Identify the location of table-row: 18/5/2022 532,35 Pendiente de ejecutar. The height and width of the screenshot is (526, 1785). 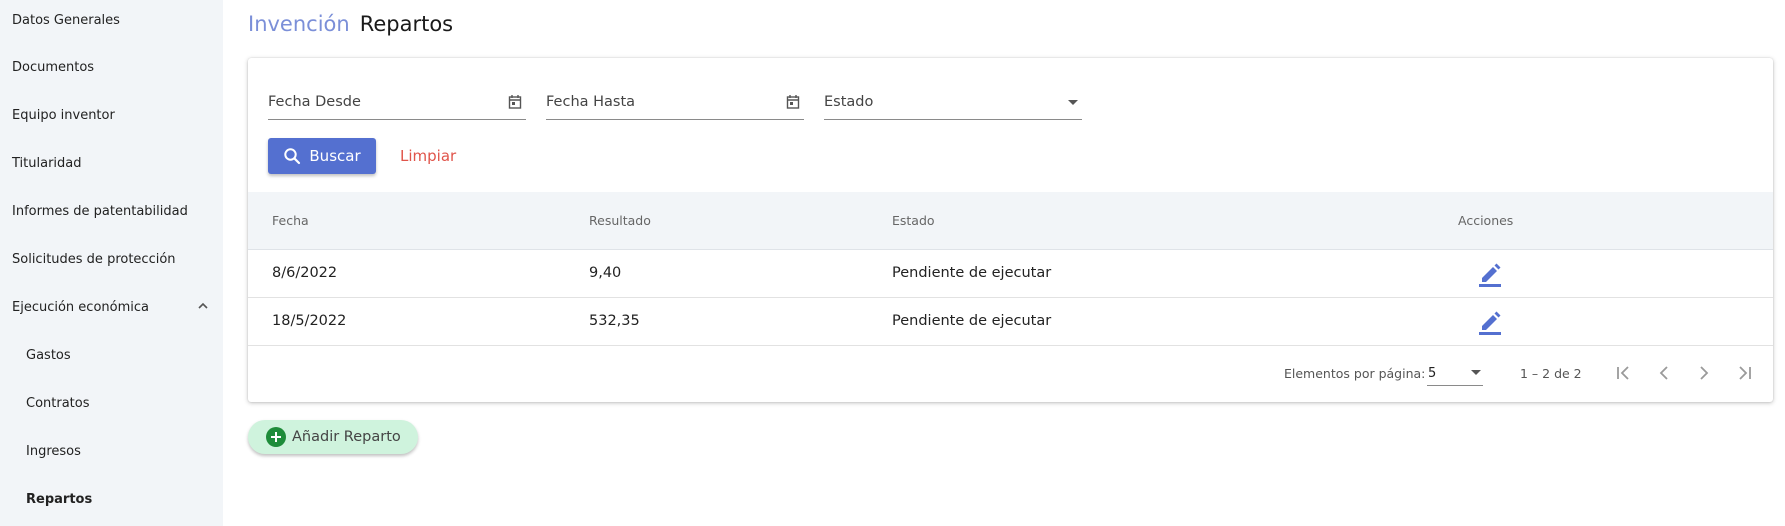
(1010, 322).